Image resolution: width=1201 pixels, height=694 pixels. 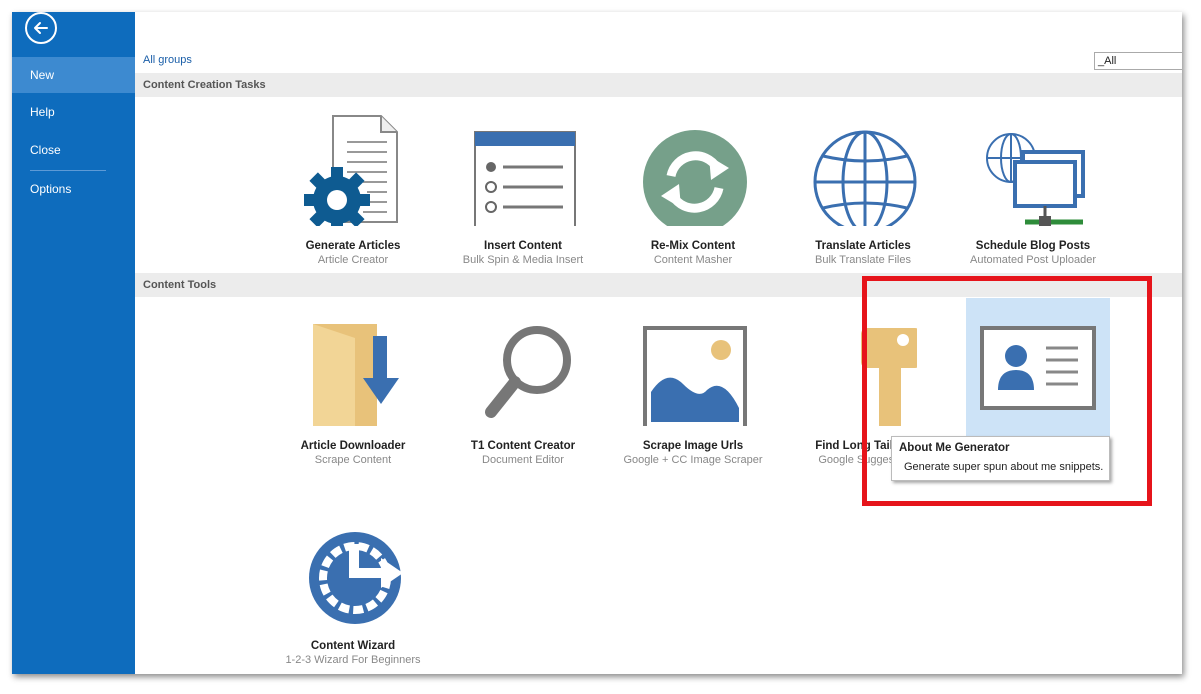 What do you see at coordinates (865, 178) in the screenshot?
I see `globe-icon` at bounding box center [865, 178].